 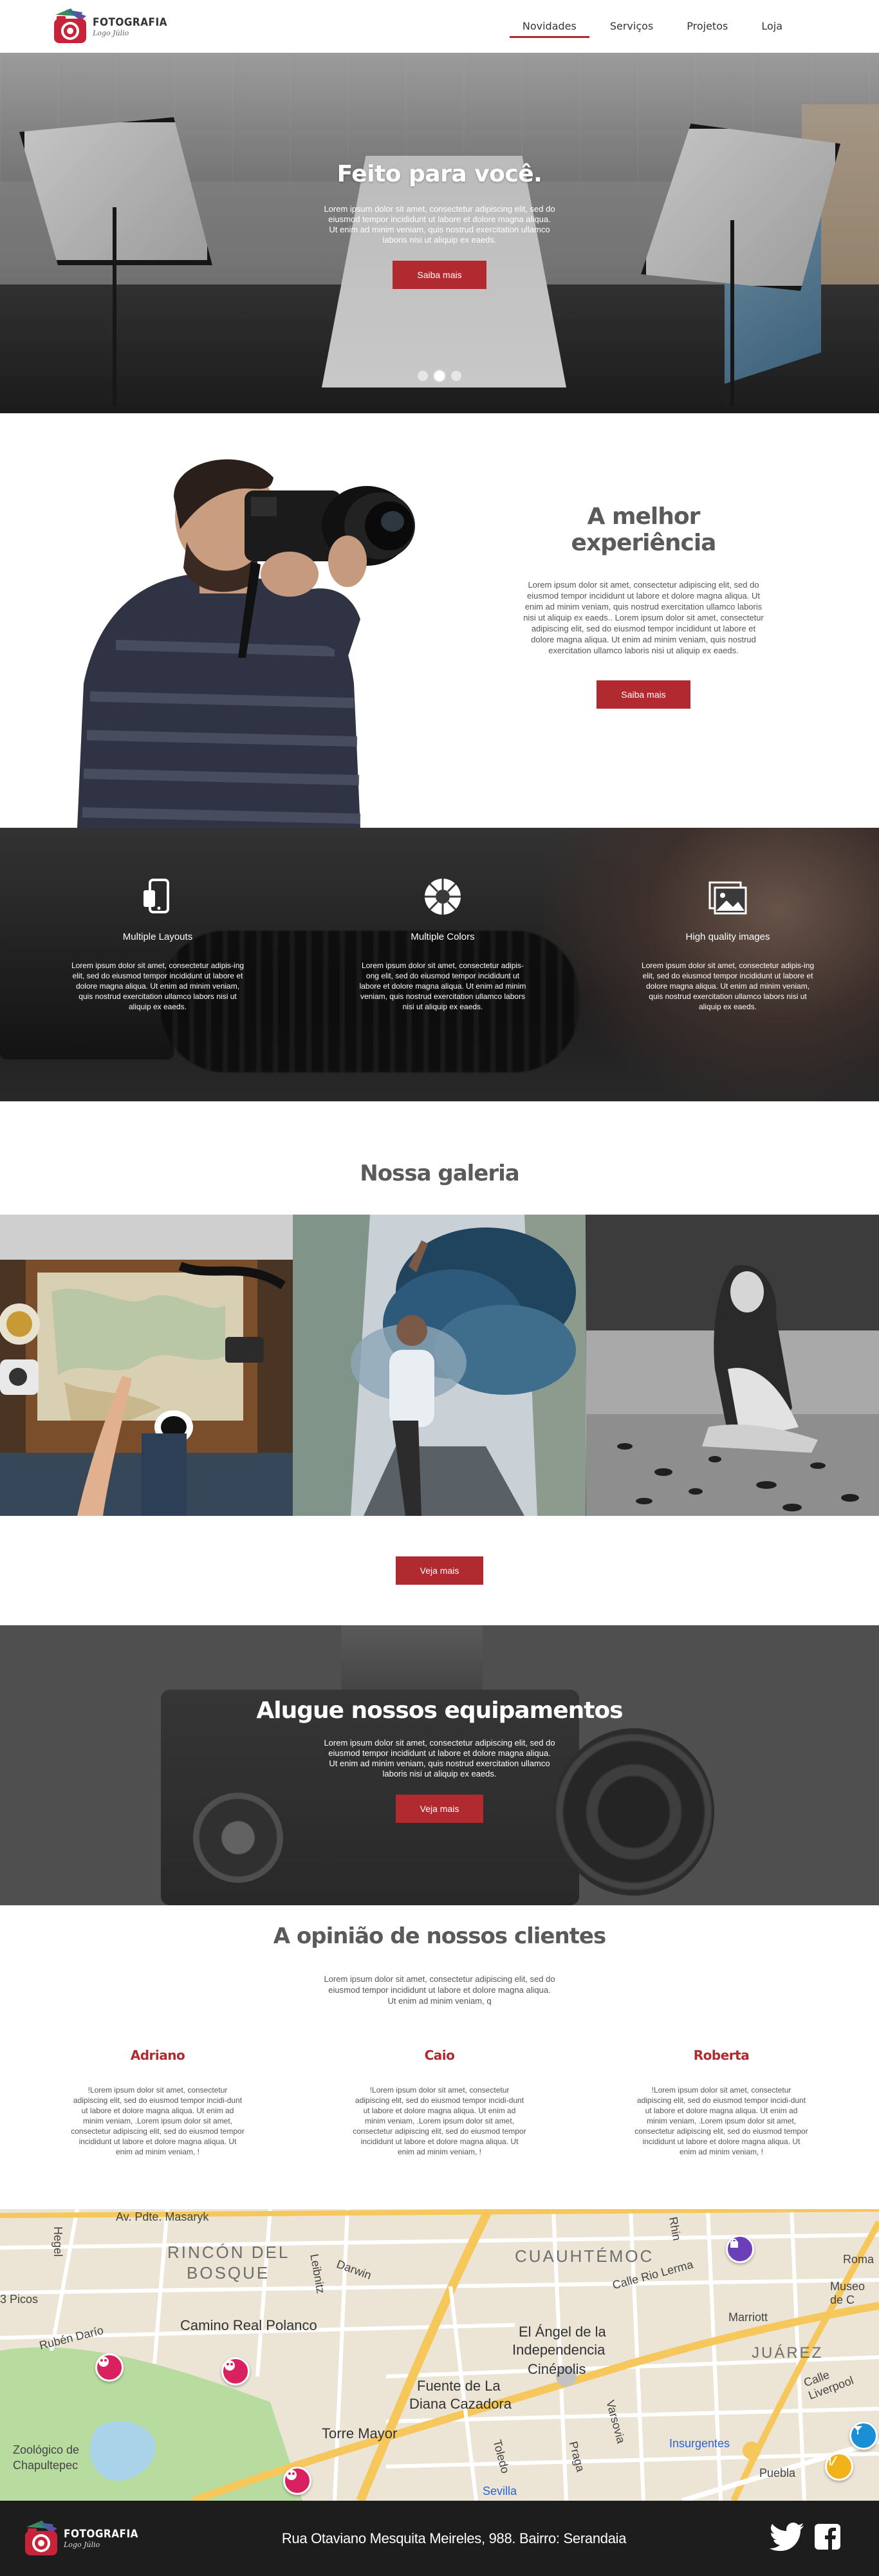 I want to click on main-nav: Novidades Serviços Projetos Loja, so click(x=648, y=27).